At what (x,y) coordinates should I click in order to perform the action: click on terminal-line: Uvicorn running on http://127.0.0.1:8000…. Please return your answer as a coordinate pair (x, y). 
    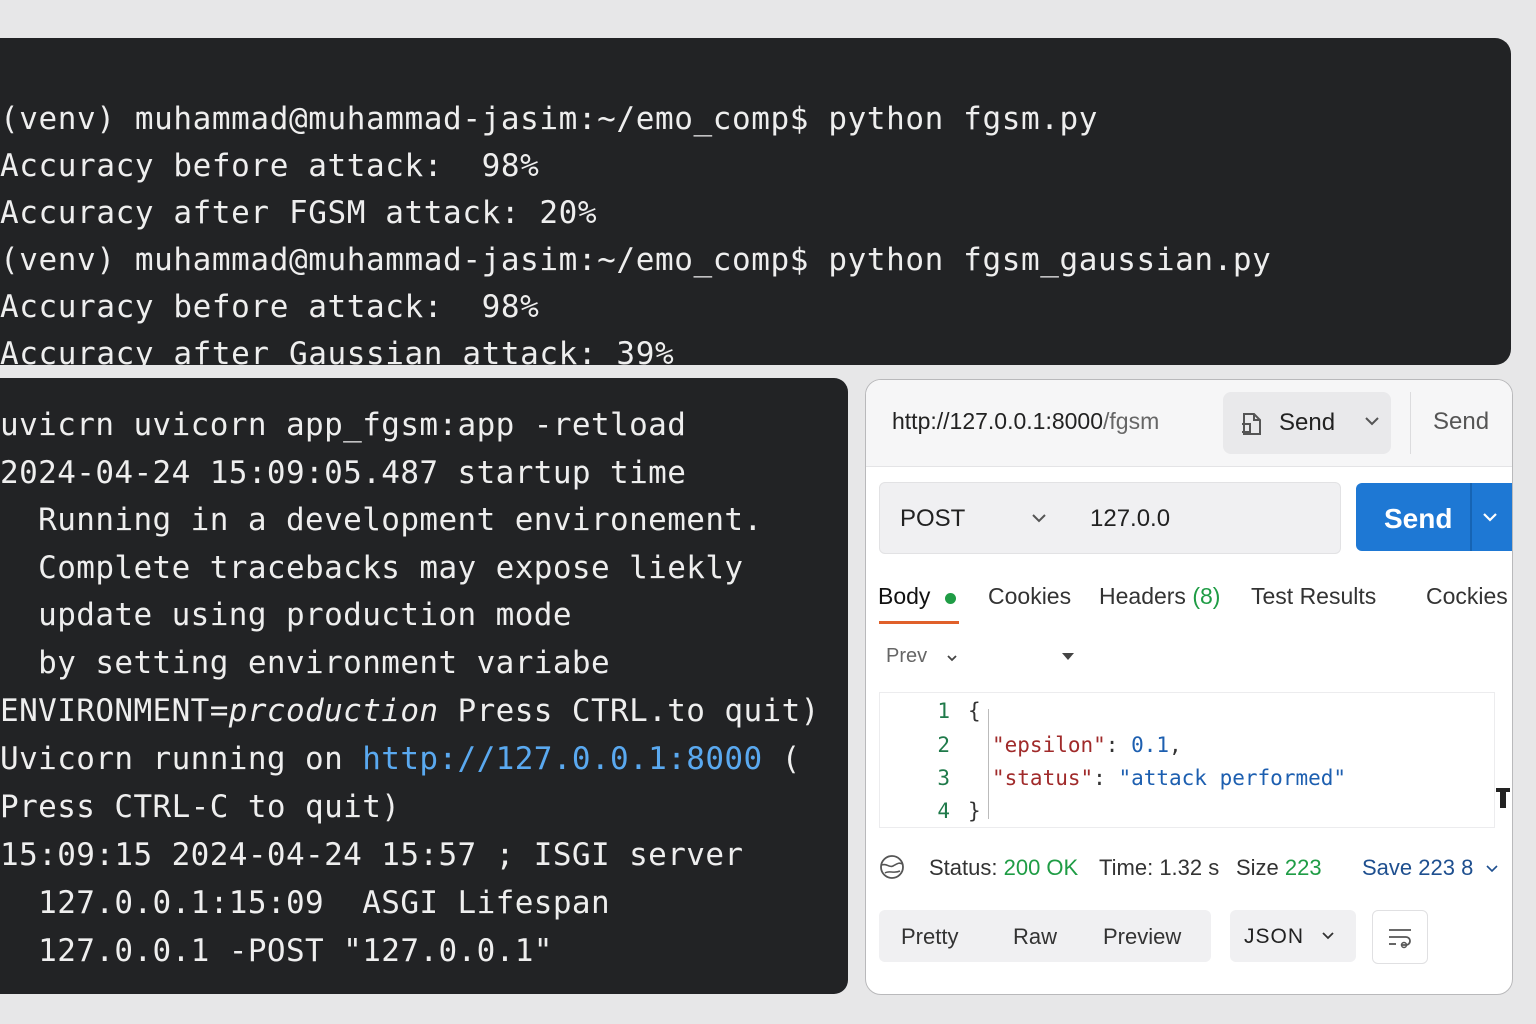
    Looking at the image, I should click on (400, 759).